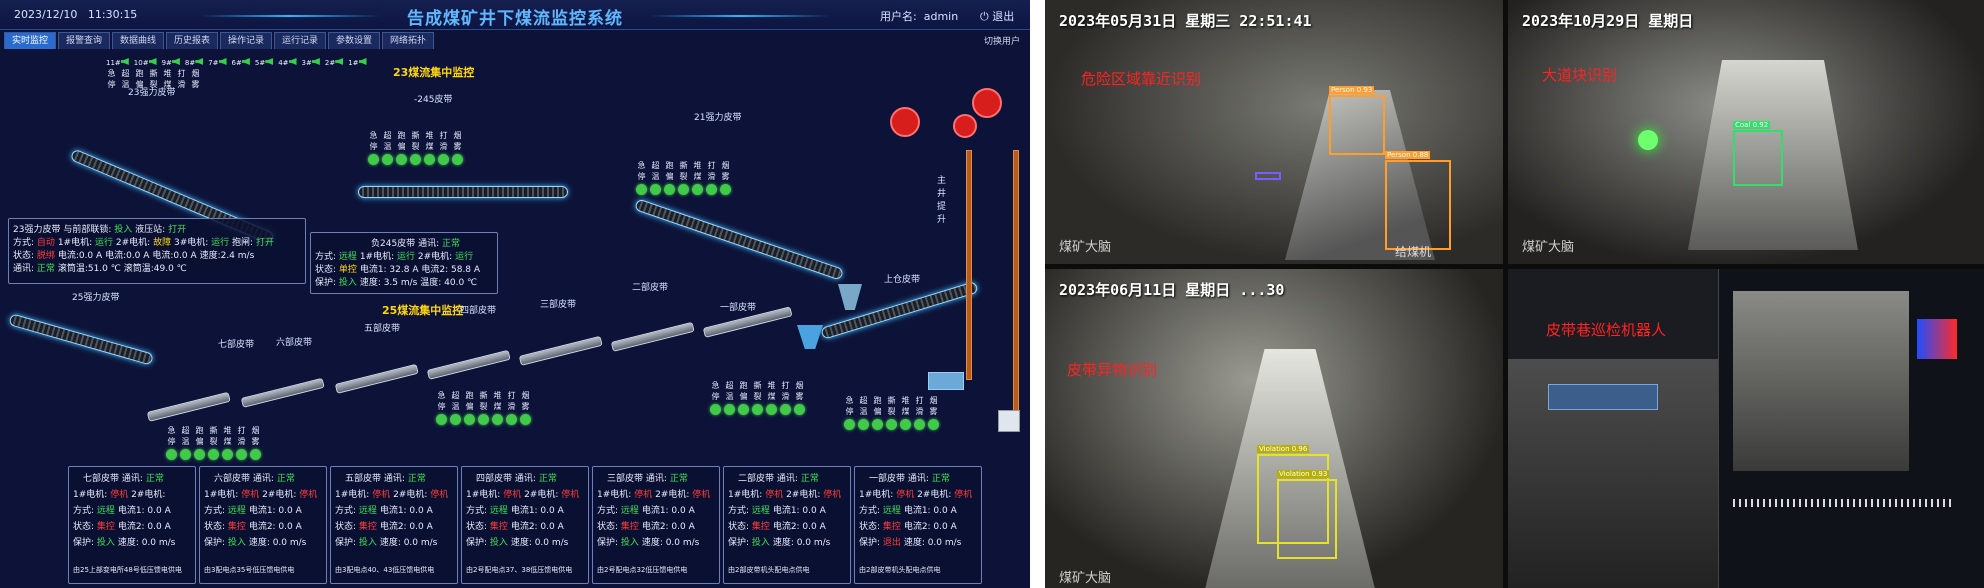 The height and width of the screenshot is (588, 1984). What do you see at coordinates (646, 511) in the screenshot?
I see `panel-mode-row: 方式: 远程 电流1: 0.0 A` at bounding box center [646, 511].